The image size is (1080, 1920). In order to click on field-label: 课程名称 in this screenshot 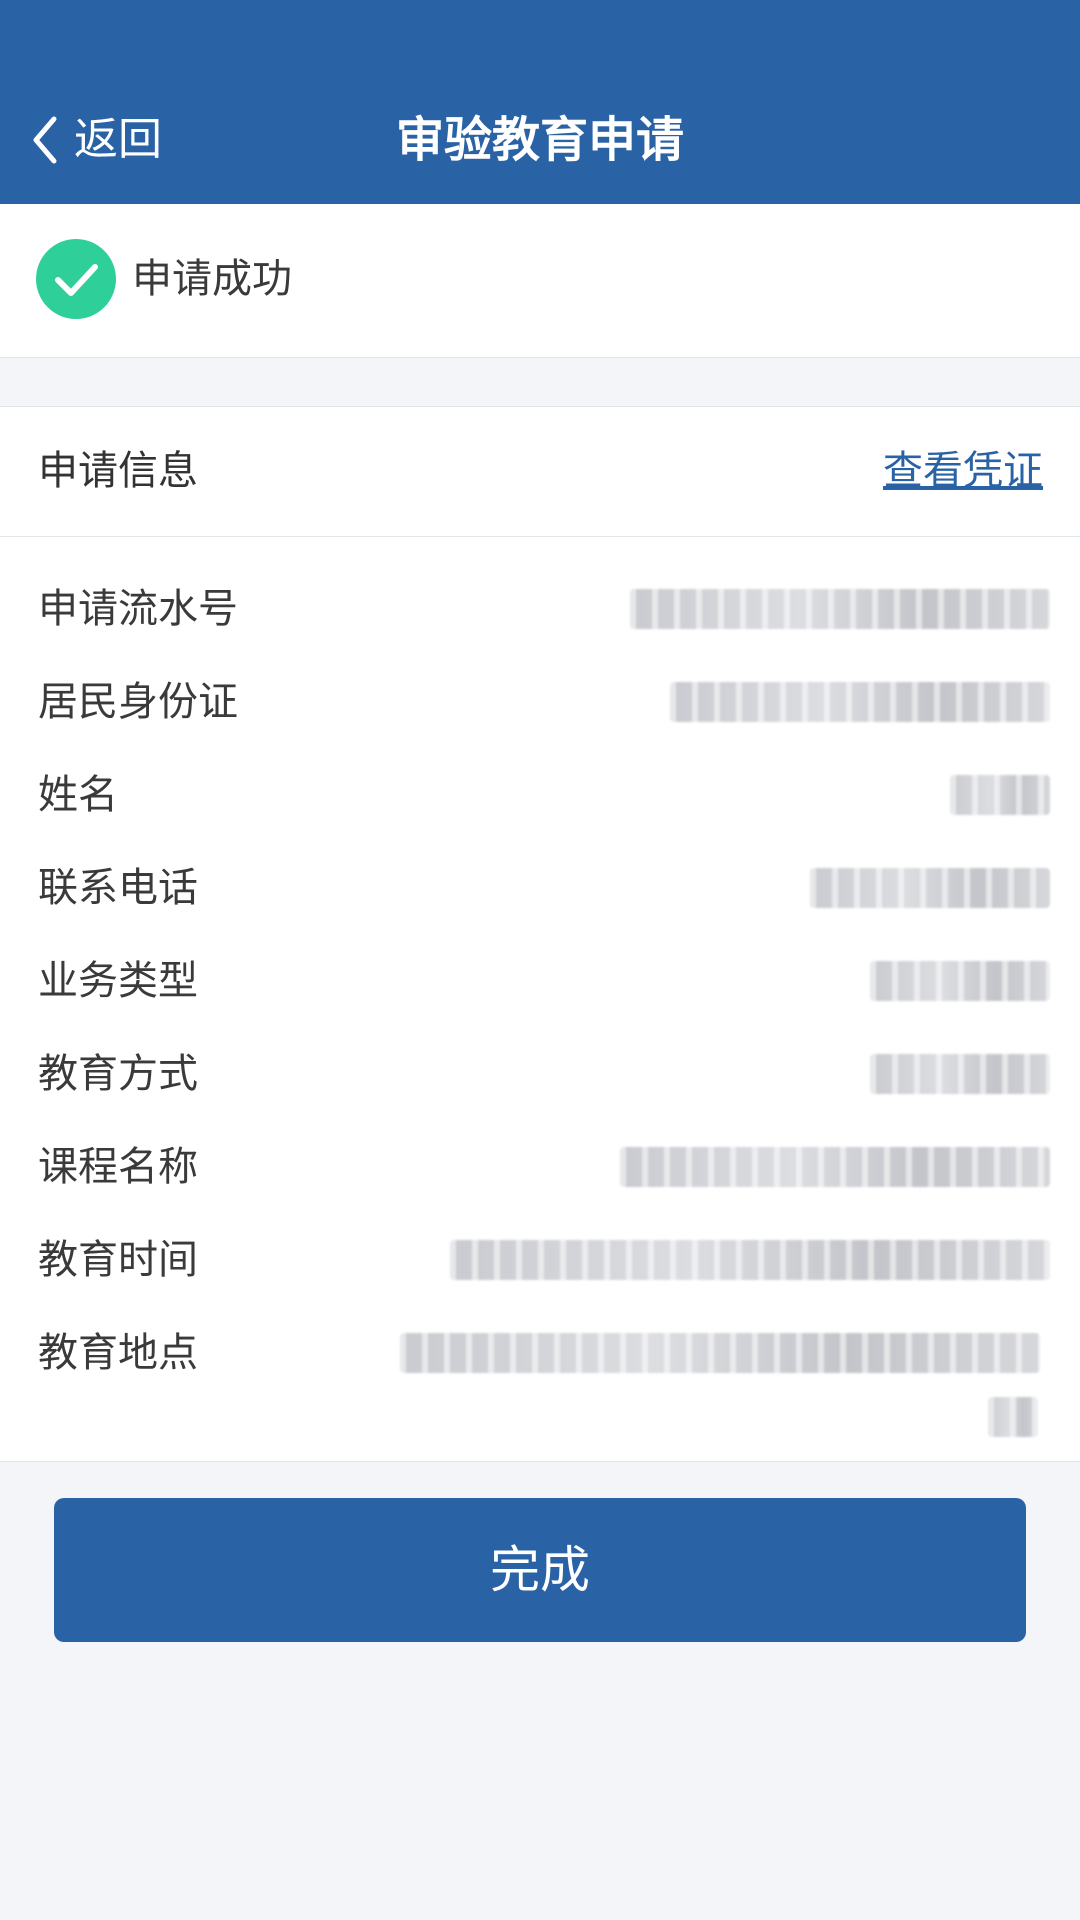, I will do `click(118, 1167)`.